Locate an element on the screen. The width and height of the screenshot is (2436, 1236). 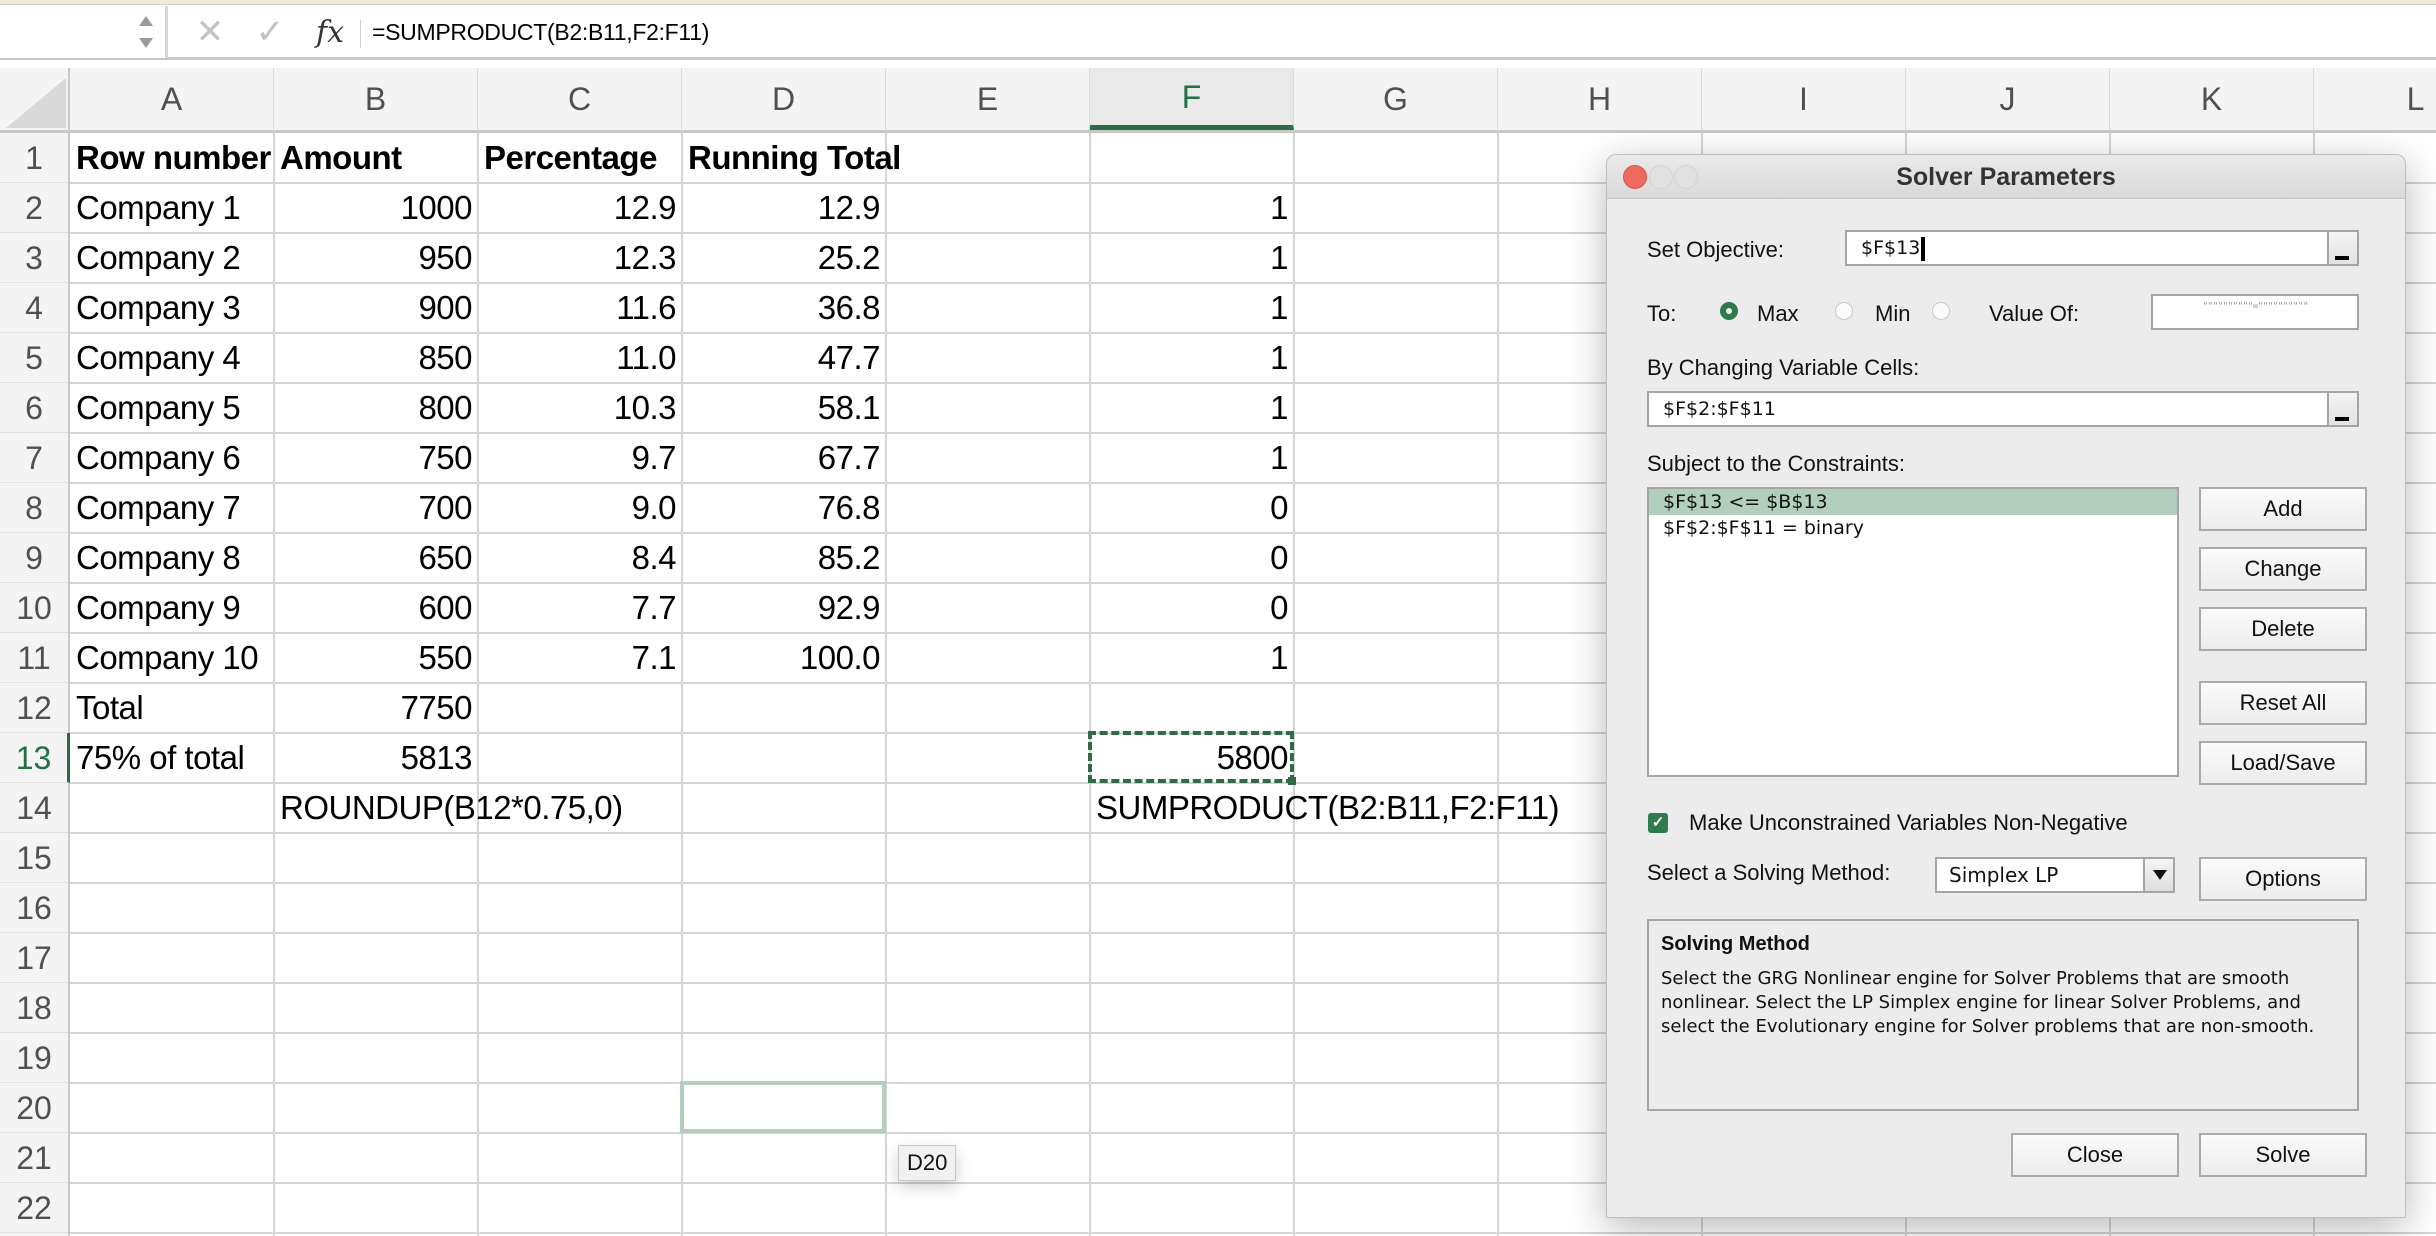
cell-c5: 11.0 is located at coordinates (580, 358).